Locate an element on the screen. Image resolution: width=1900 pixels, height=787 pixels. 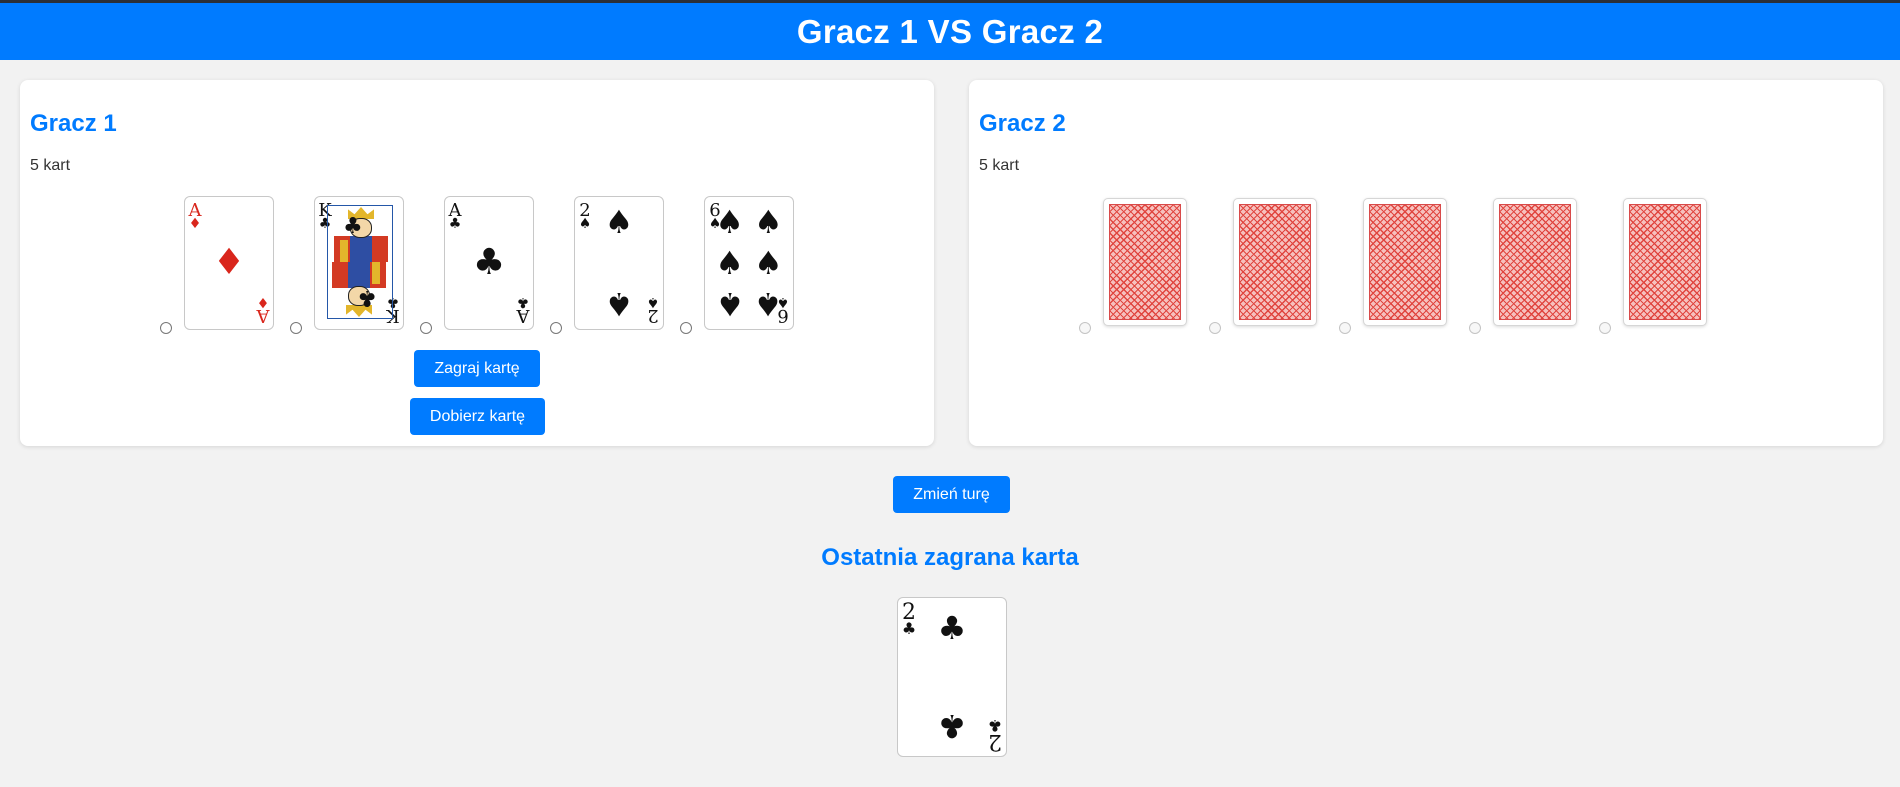
player-1-card-slot: 6 ♠ 6 ♠ ♠ ♠ ♠ ♠ ♠ ♠ is located at coordinates (745, 266).